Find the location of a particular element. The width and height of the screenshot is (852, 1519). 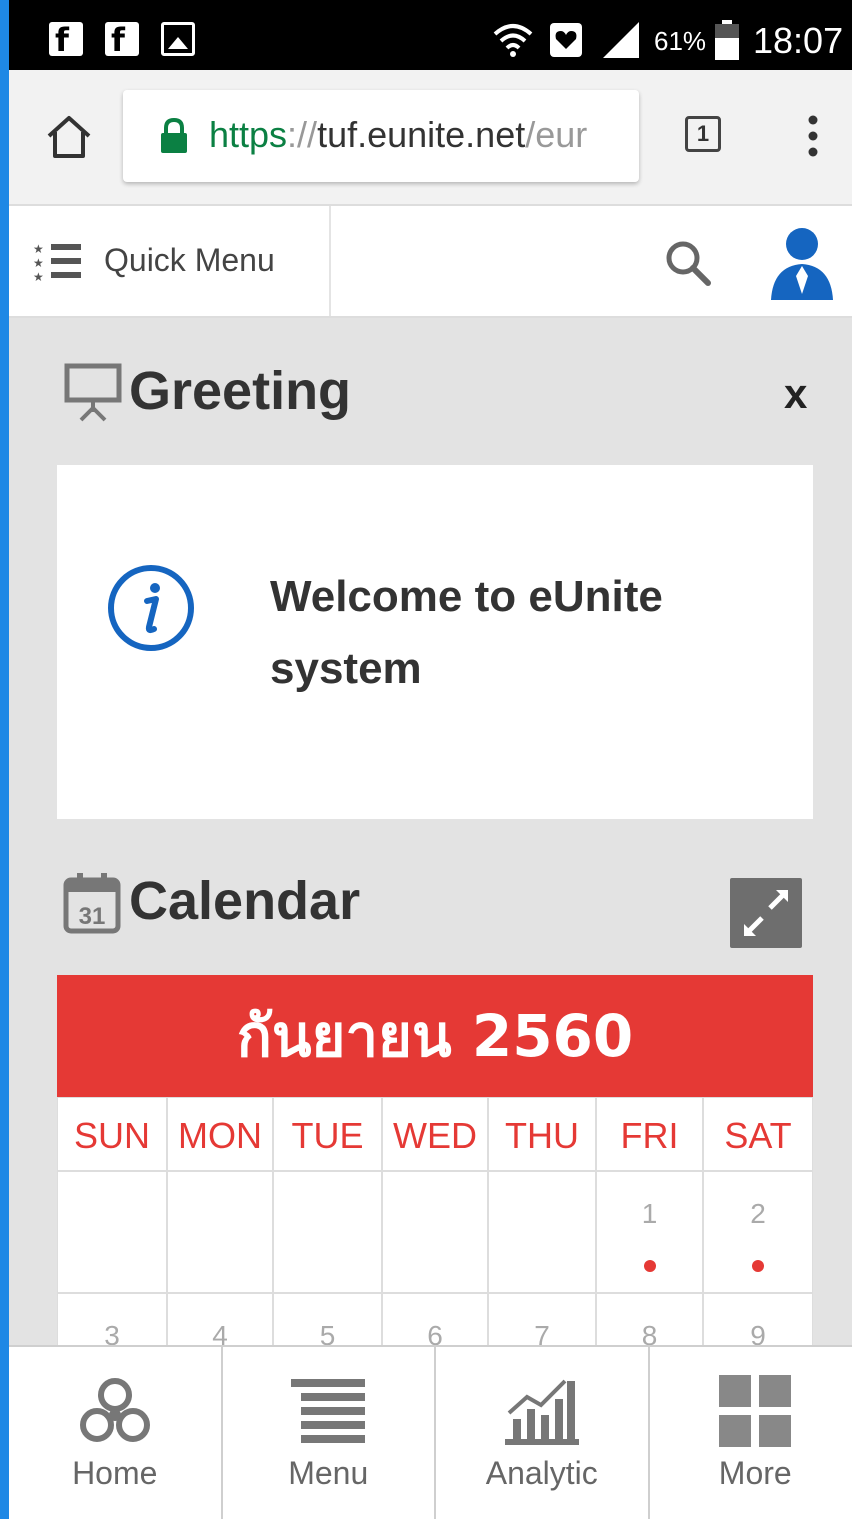

calendar-day-cell: 4 is located at coordinates (220, 1320).